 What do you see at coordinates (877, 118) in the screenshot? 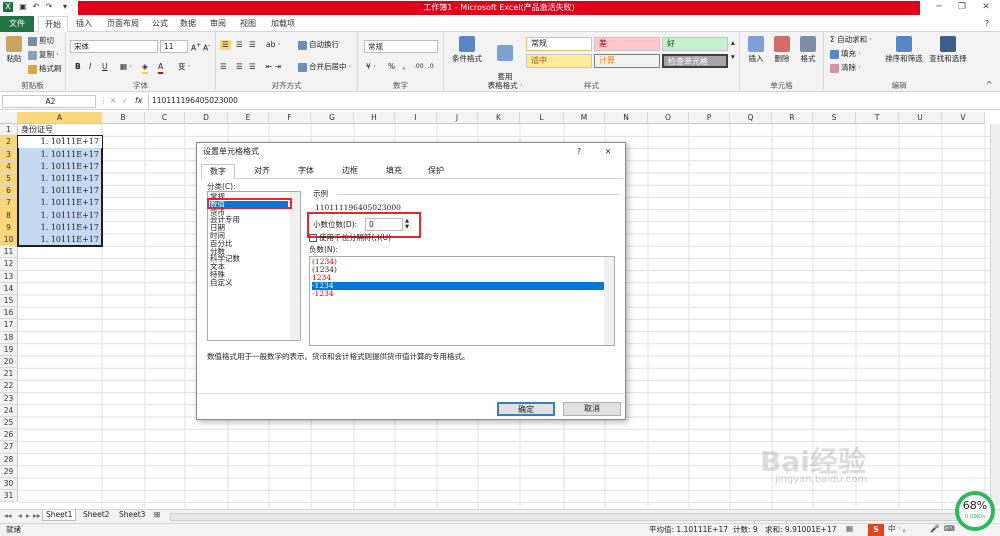
I see `column-header-t: T` at bounding box center [877, 118].